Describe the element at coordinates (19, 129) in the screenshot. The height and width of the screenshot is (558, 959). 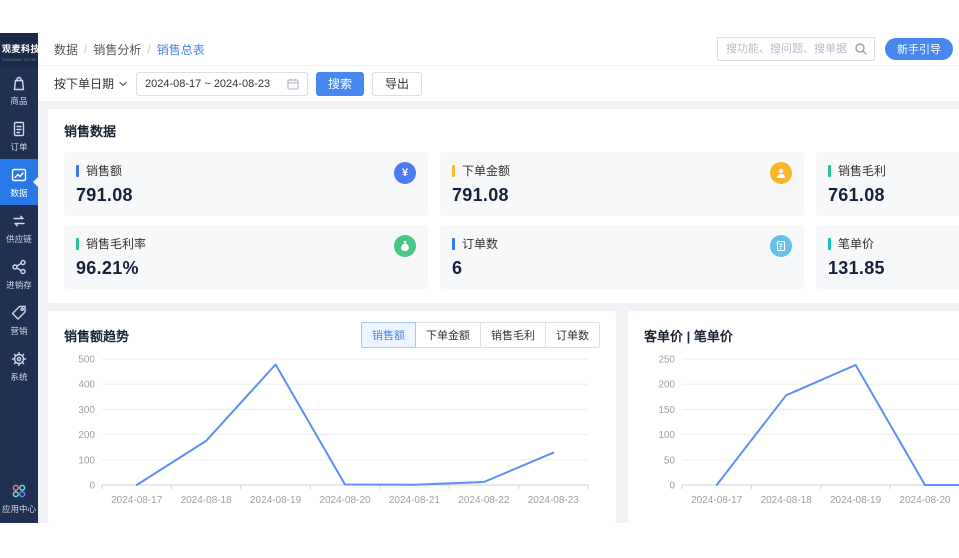
I see `orders-icon` at that location.